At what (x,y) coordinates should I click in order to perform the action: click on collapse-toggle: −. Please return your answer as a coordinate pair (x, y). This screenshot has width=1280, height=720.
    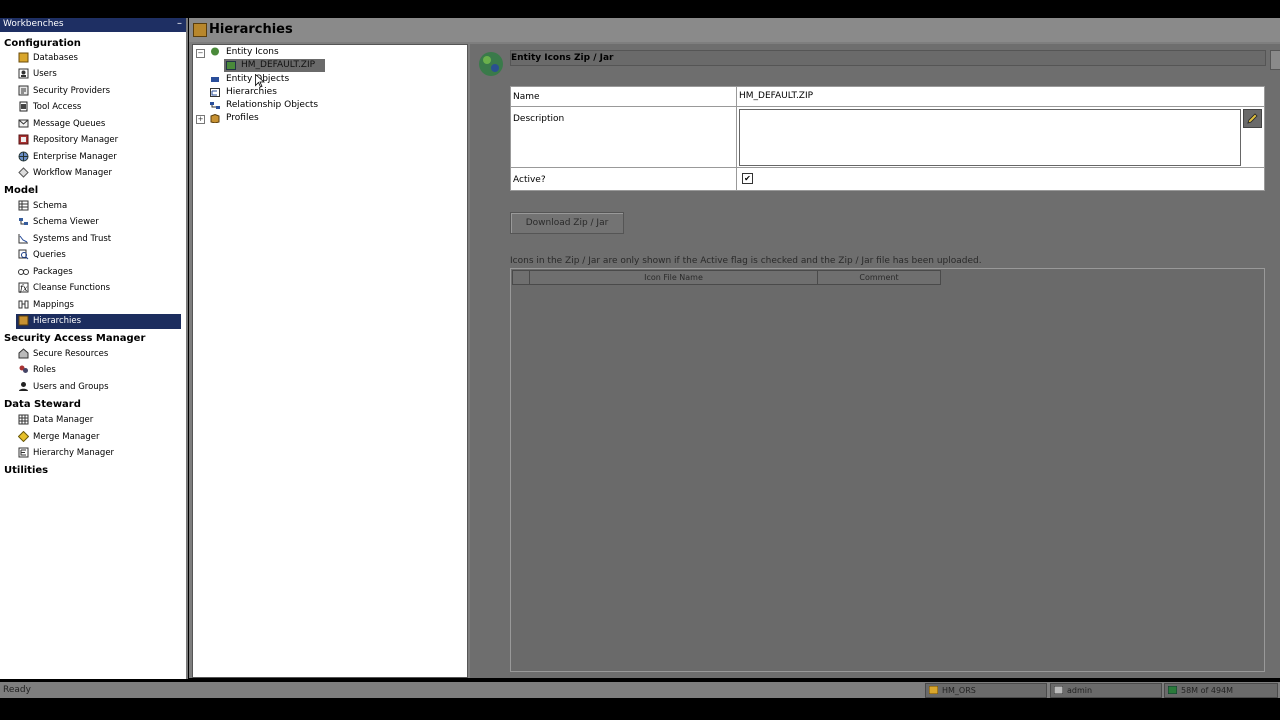
    Looking at the image, I should click on (200, 53).